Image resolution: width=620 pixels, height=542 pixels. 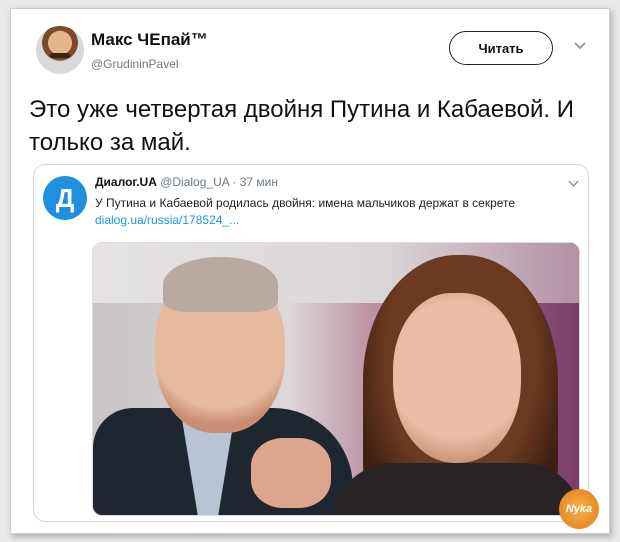 What do you see at coordinates (457, 378) in the screenshot?
I see `photo-figure-right-face` at bounding box center [457, 378].